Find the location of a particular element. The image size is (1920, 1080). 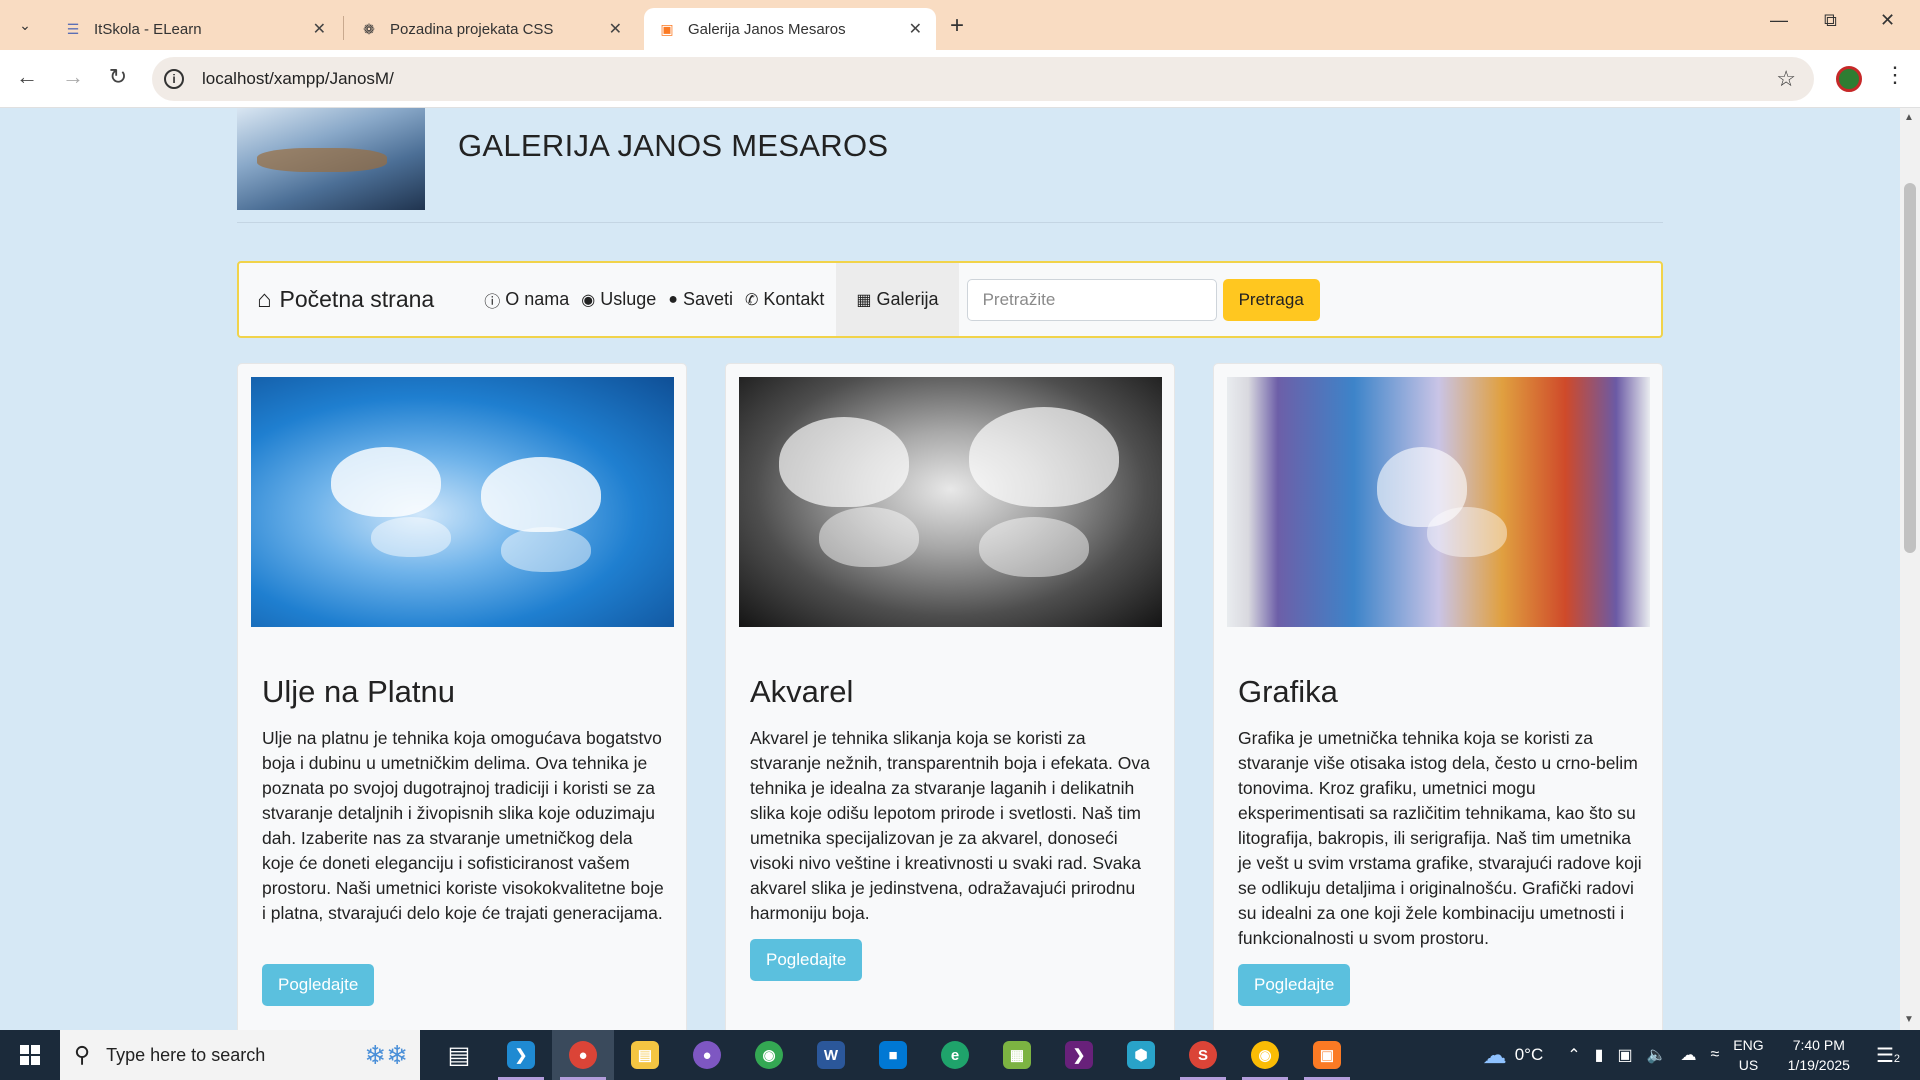

task-view-icon: ▤ is located at coordinates (459, 1055).